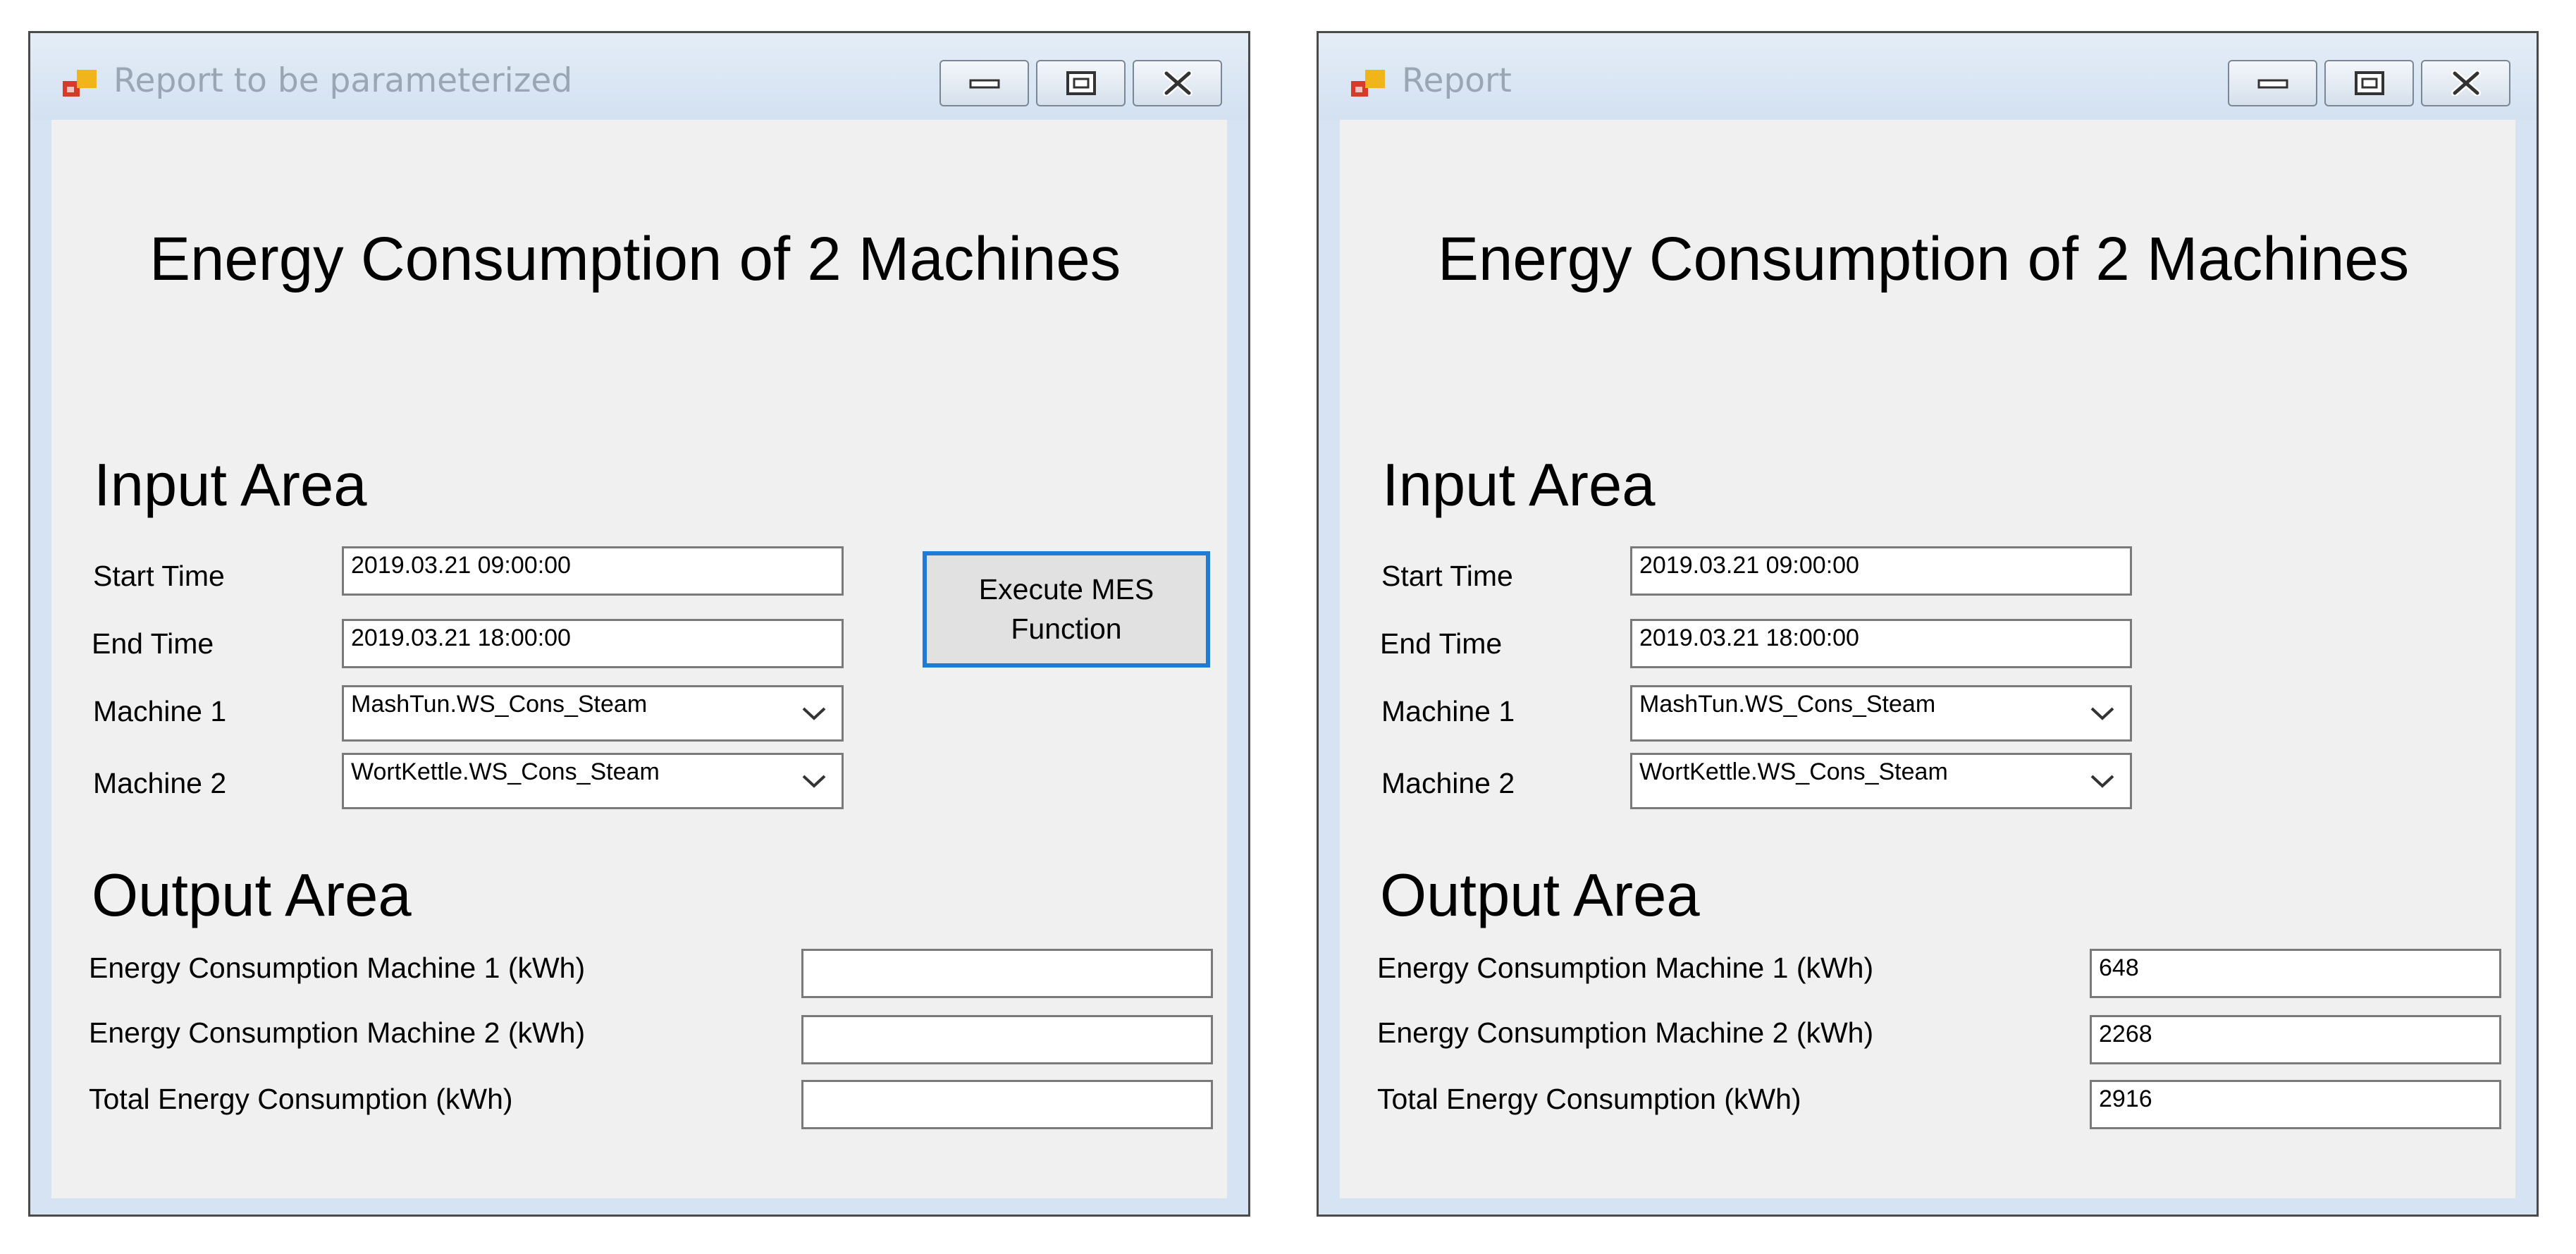 This screenshot has width=2576, height=1254. Describe the element at coordinates (1067, 628) in the screenshot. I see `execute-button-label-line2: Function` at that location.